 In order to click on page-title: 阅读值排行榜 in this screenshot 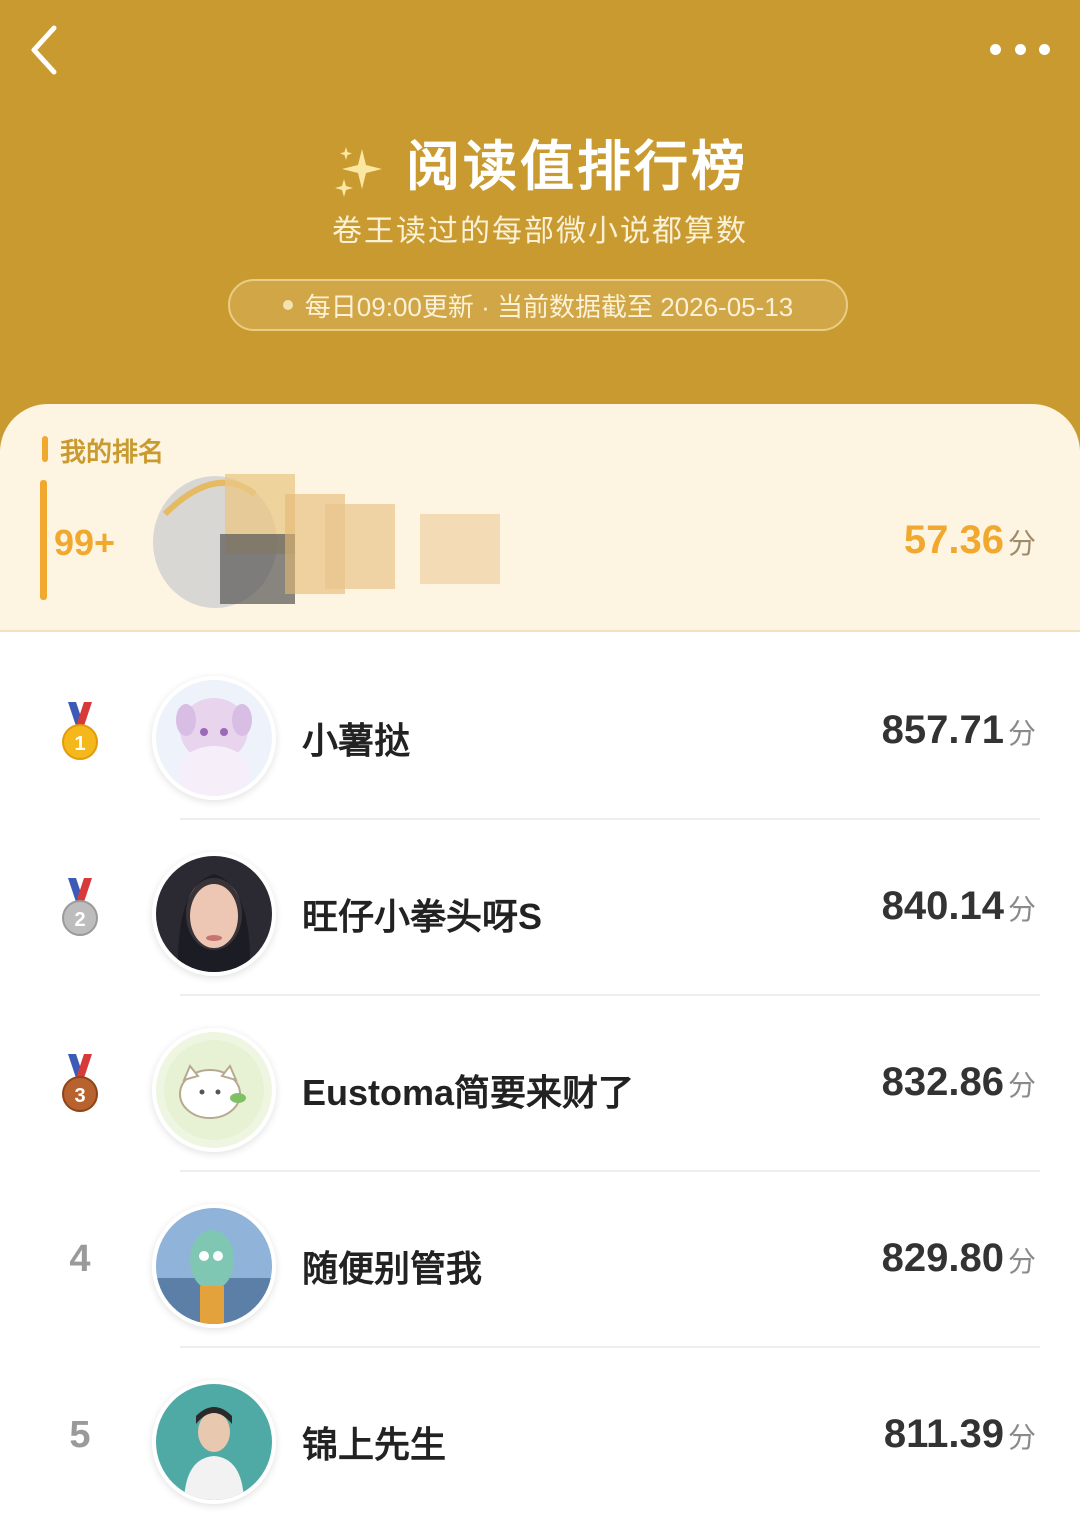, I will do `click(577, 167)`.